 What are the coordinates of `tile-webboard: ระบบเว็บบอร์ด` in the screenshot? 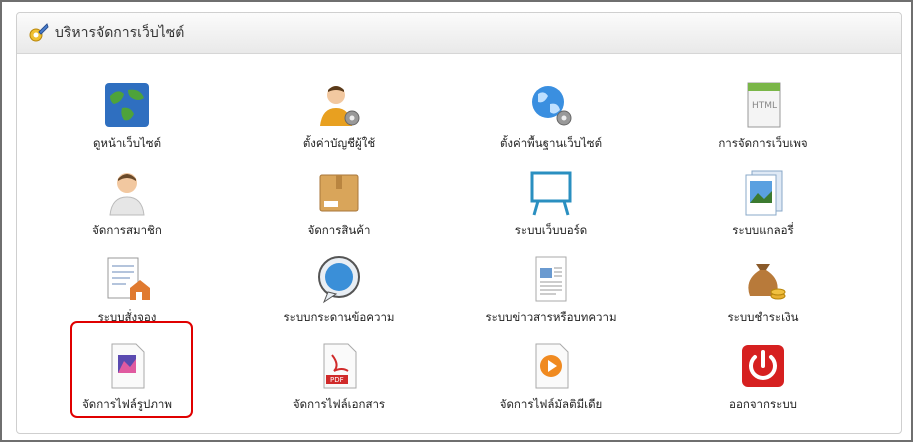 It's located at (551, 207).